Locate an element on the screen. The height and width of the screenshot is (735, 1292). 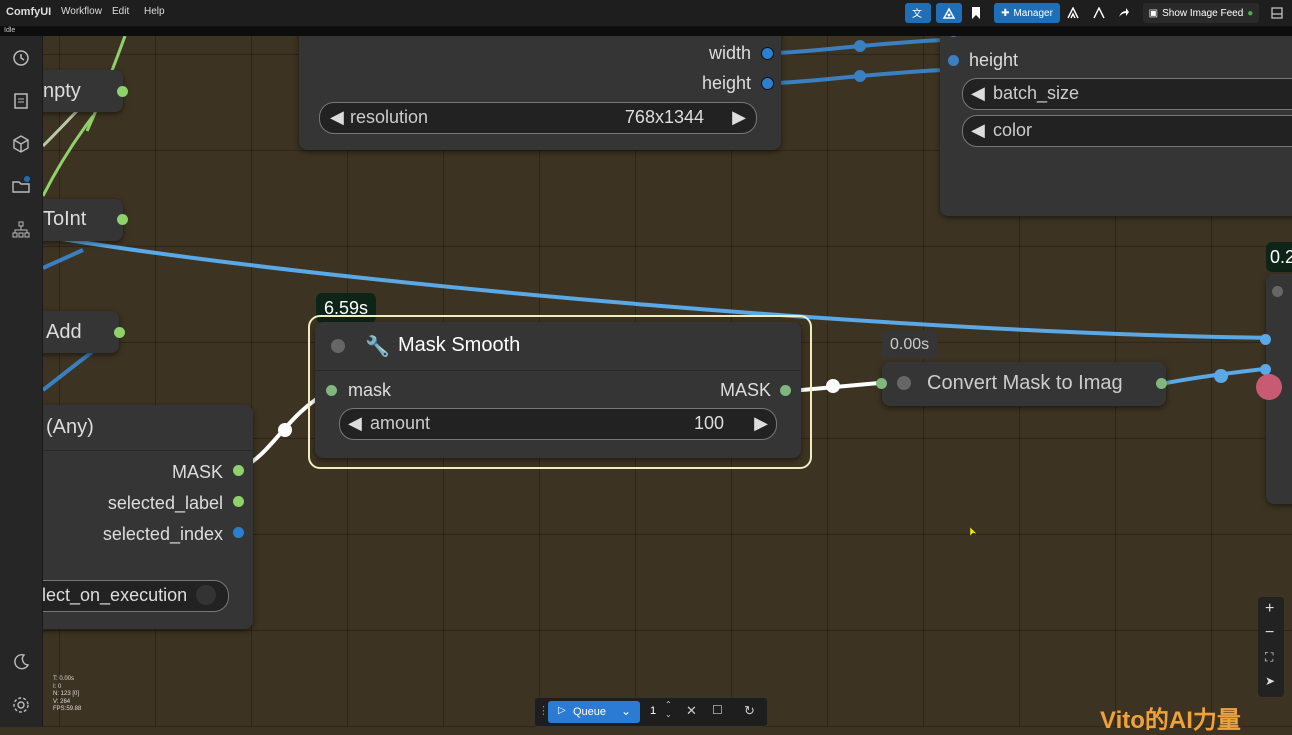
input-width-dot is located at coordinates (953, 36).